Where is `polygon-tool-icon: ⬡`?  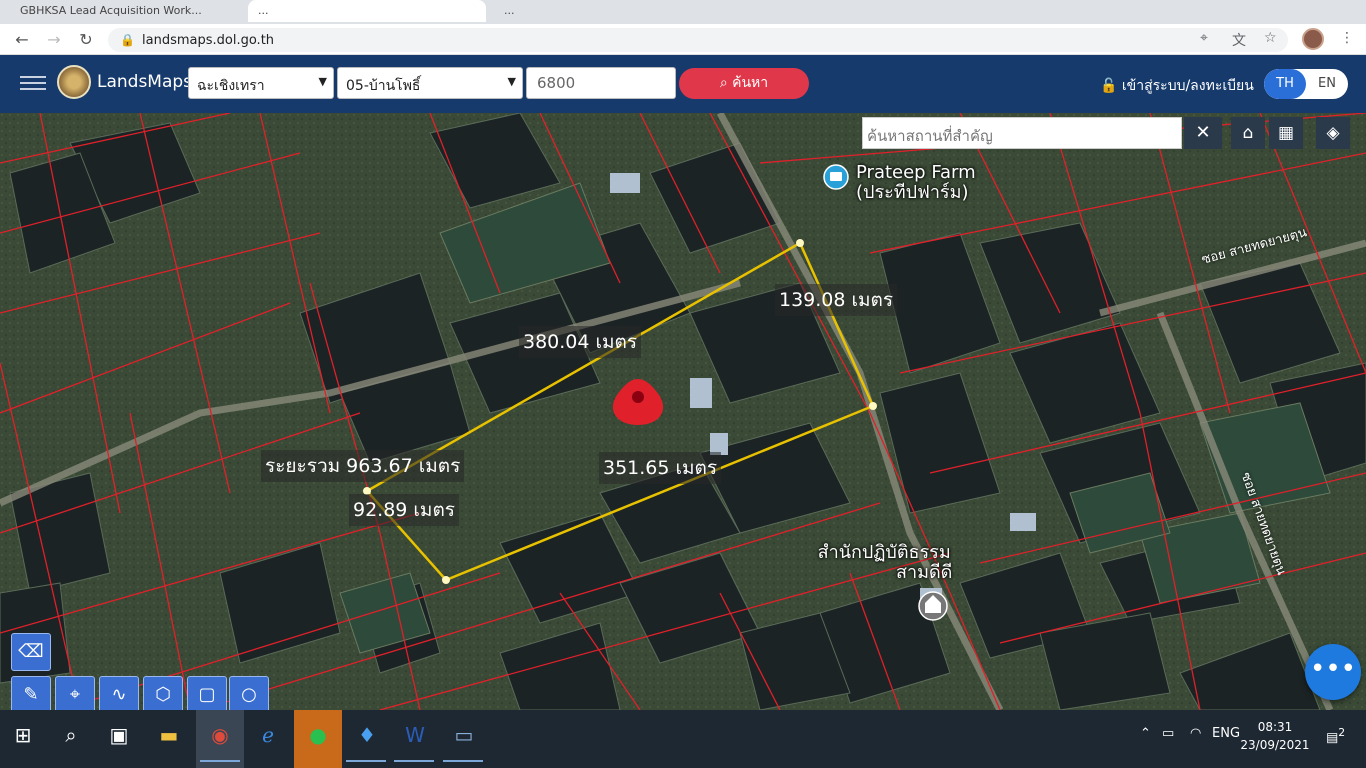 polygon-tool-icon: ⬡ is located at coordinates (163, 693).